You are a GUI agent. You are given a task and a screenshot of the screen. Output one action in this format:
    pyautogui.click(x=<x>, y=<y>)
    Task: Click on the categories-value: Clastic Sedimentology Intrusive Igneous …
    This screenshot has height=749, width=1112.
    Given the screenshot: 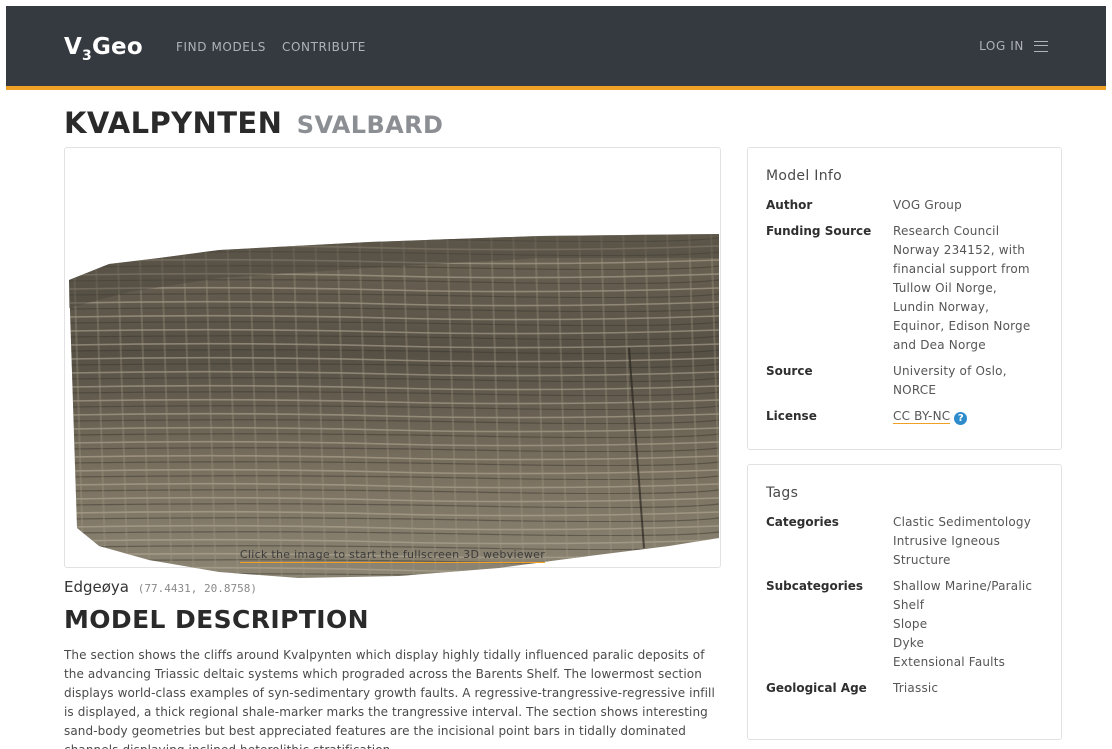 What is the action you would take?
    pyautogui.click(x=962, y=541)
    